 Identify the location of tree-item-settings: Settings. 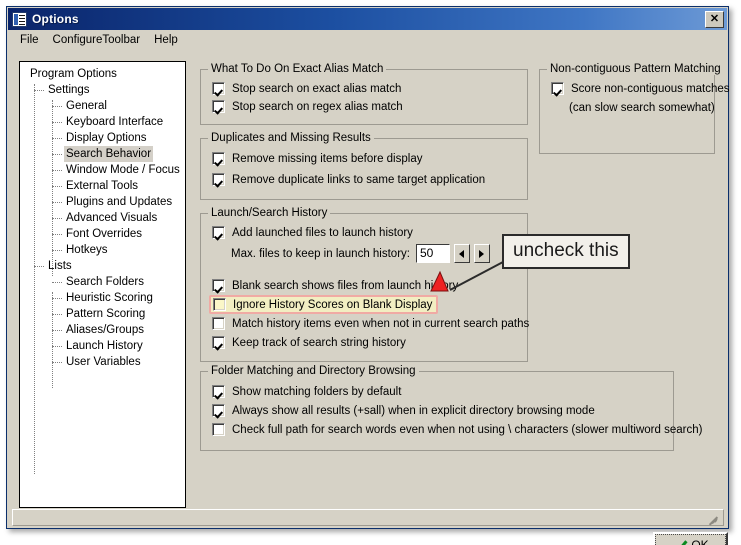
(102, 90).